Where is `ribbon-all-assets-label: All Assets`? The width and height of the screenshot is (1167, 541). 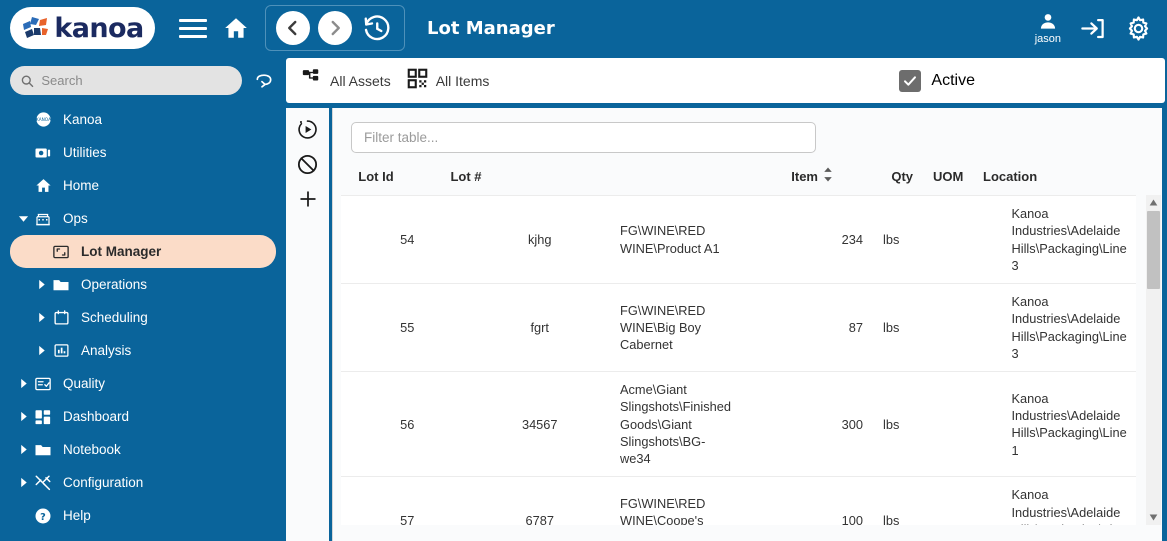 ribbon-all-assets-label: All Assets is located at coordinates (360, 80).